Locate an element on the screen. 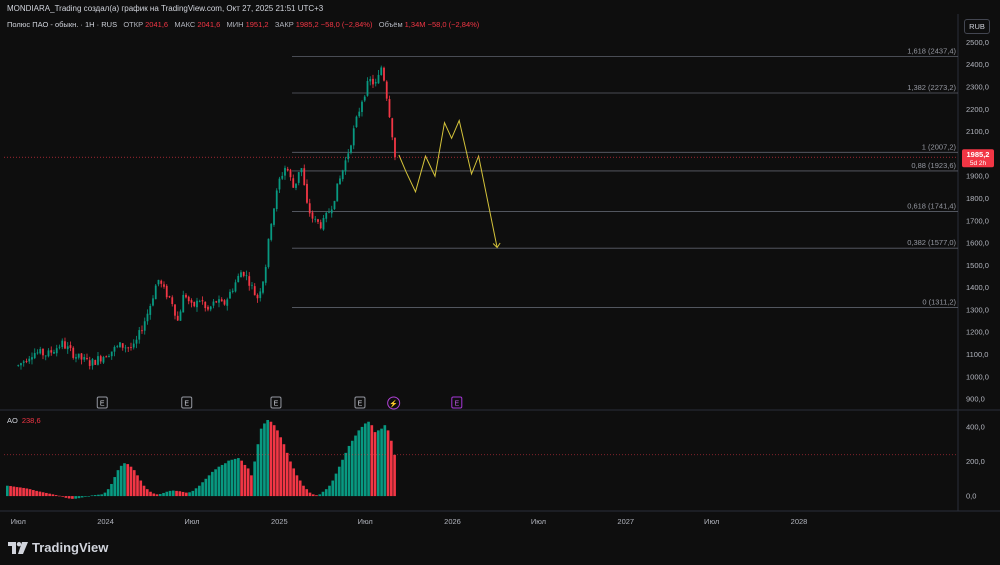 Image resolution: width=1000 pixels, height=565 pixels. price-axis-label: 1500,0 is located at coordinates (977, 265).